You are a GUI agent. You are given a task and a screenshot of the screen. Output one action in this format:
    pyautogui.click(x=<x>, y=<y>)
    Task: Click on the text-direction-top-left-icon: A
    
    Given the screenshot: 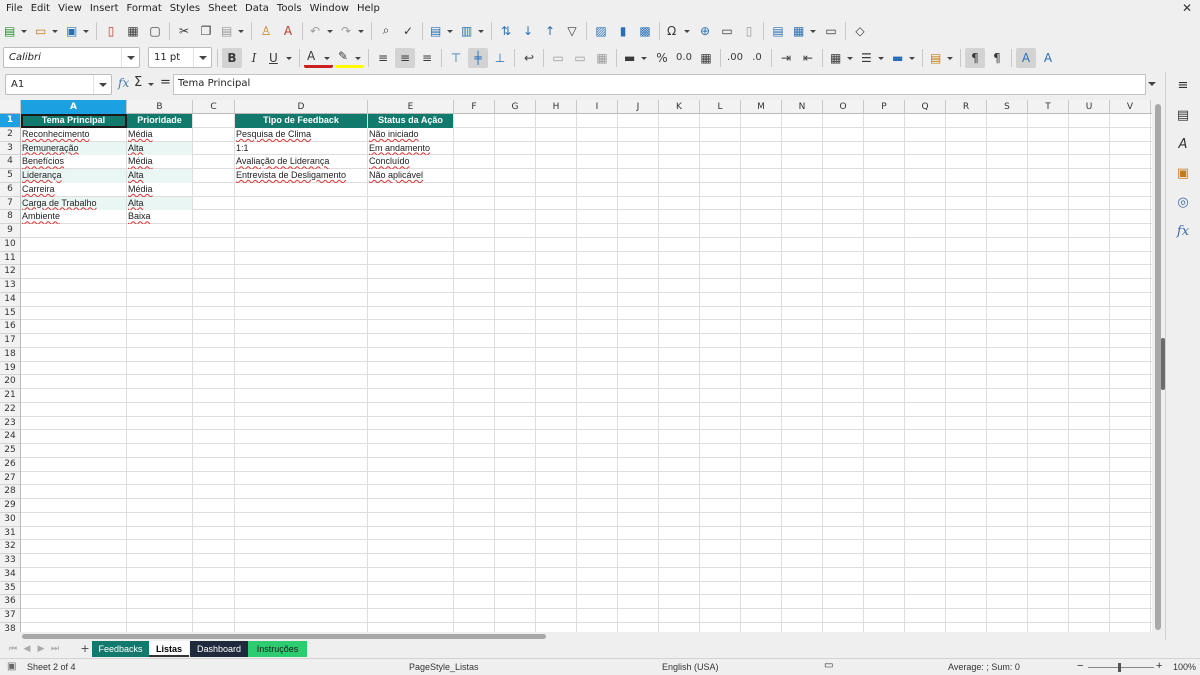 What is the action you would take?
    pyautogui.click(x=1048, y=58)
    